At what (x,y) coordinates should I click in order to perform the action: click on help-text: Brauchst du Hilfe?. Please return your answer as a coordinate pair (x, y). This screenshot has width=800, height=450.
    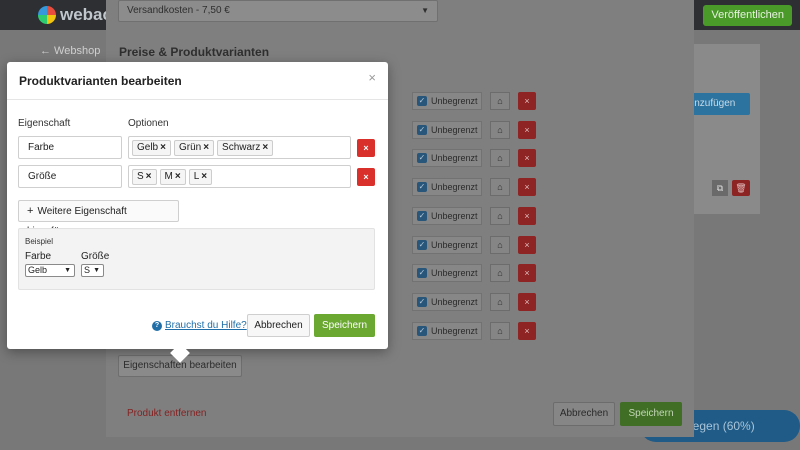
    Looking at the image, I should click on (206, 325).